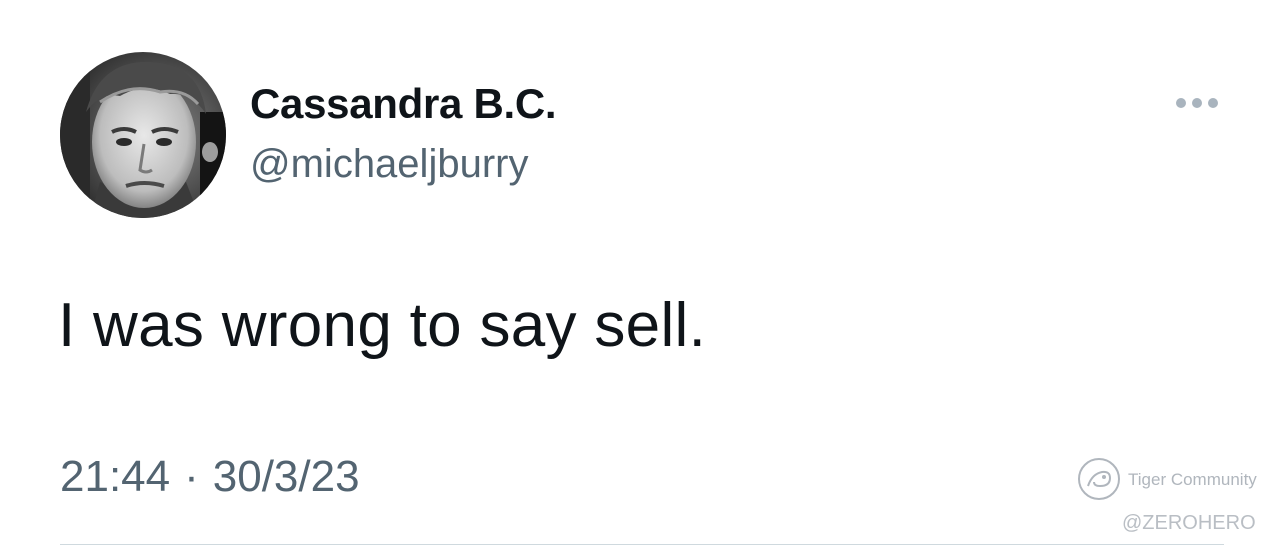 Image resolution: width=1284 pixels, height=551 pixels. I want to click on watermark: Tiger Community @ZEROHERO, so click(1176, 501).